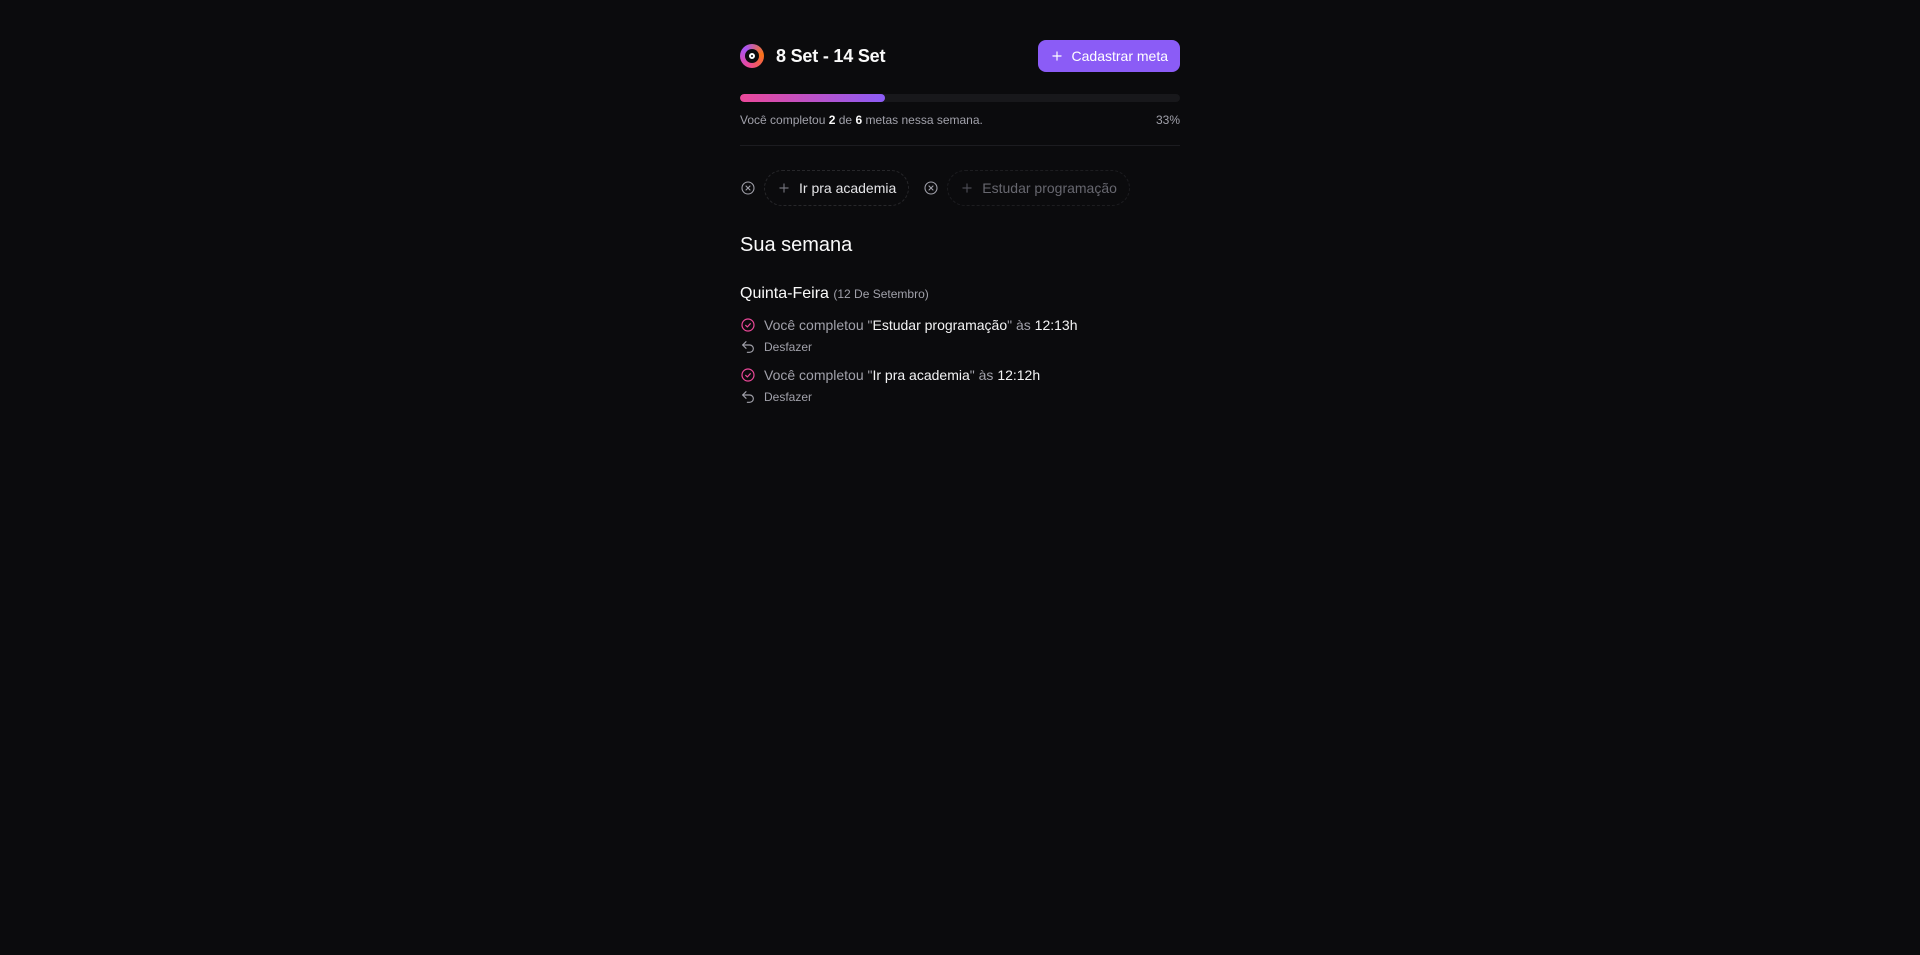 The width and height of the screenshot is (1920, 955). I want to click on progress-percent: 33%, so click(1167, 120).